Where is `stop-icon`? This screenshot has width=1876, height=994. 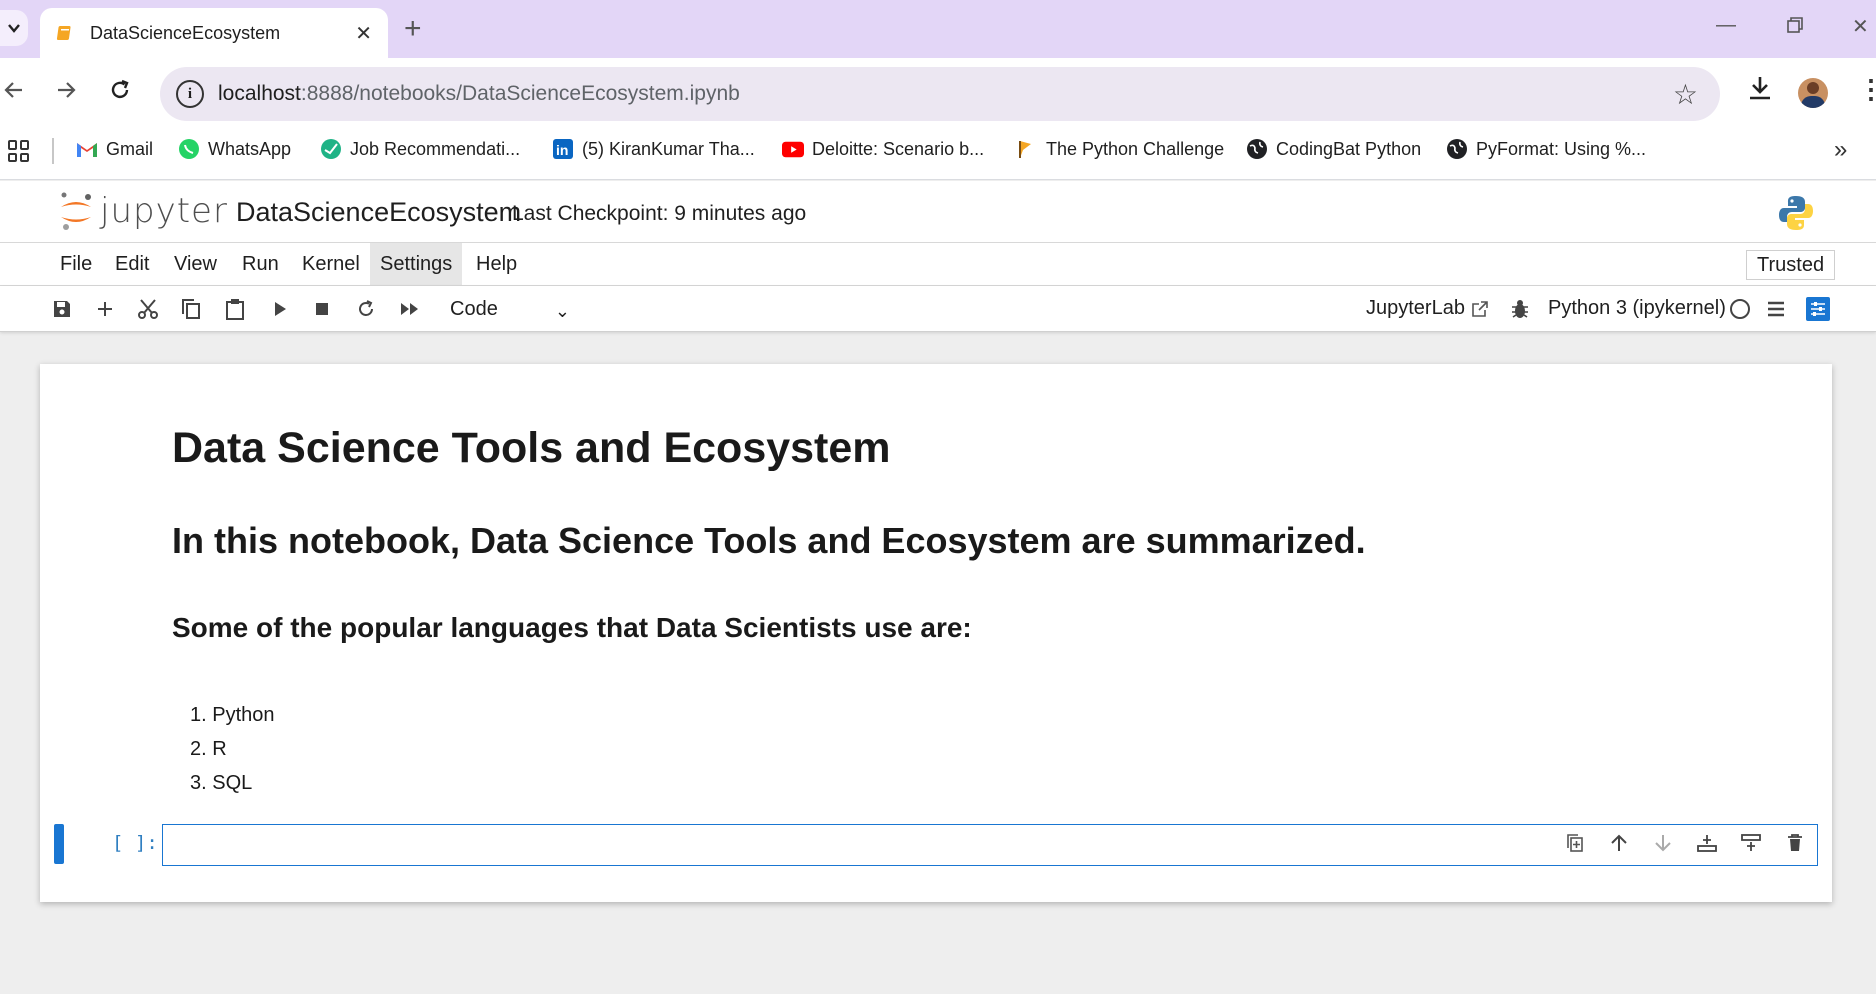
stop-icon is located at coordinates (322, 309).